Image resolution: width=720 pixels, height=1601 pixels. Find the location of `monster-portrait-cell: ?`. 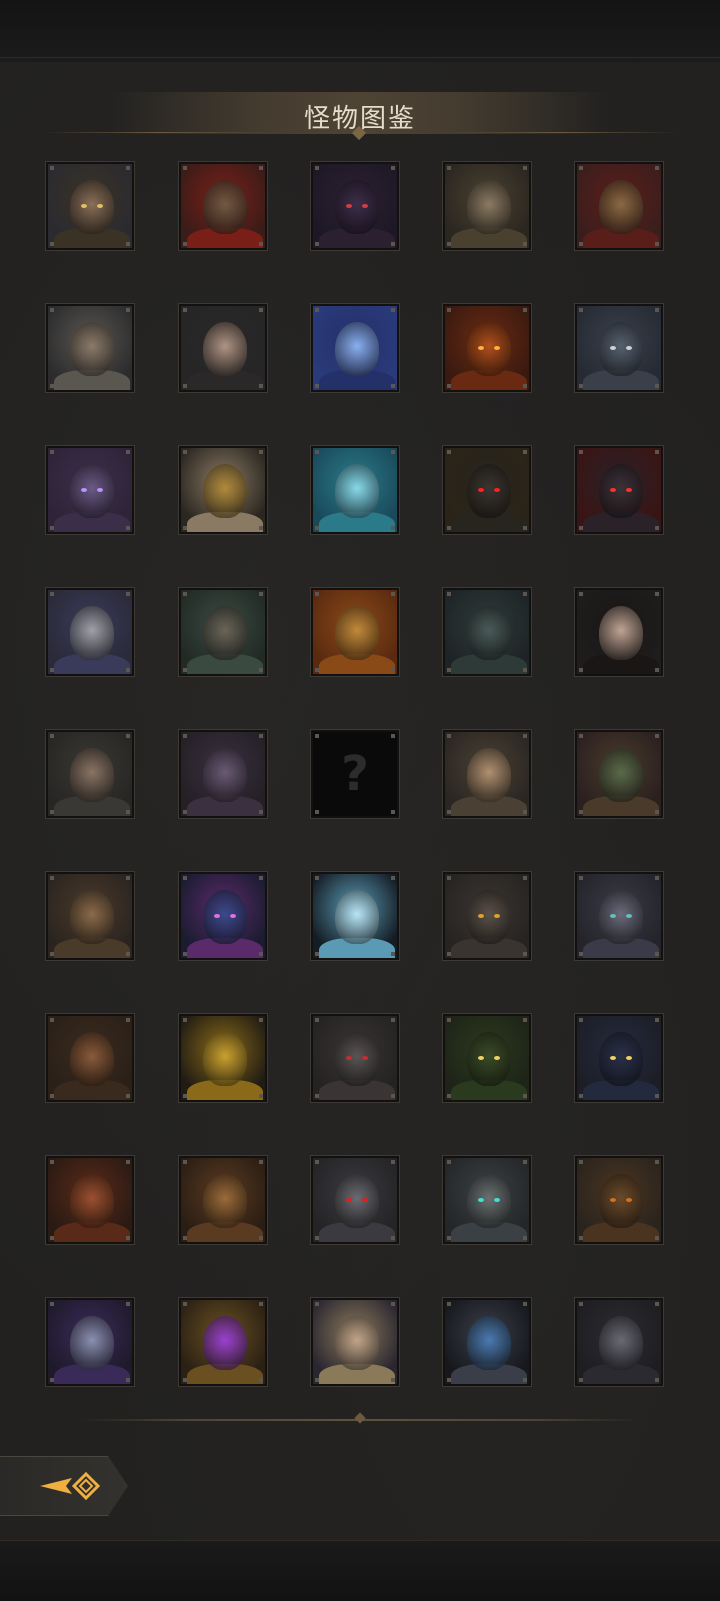

monster-portrait-cell: ? is located at coordinates (355, 774).